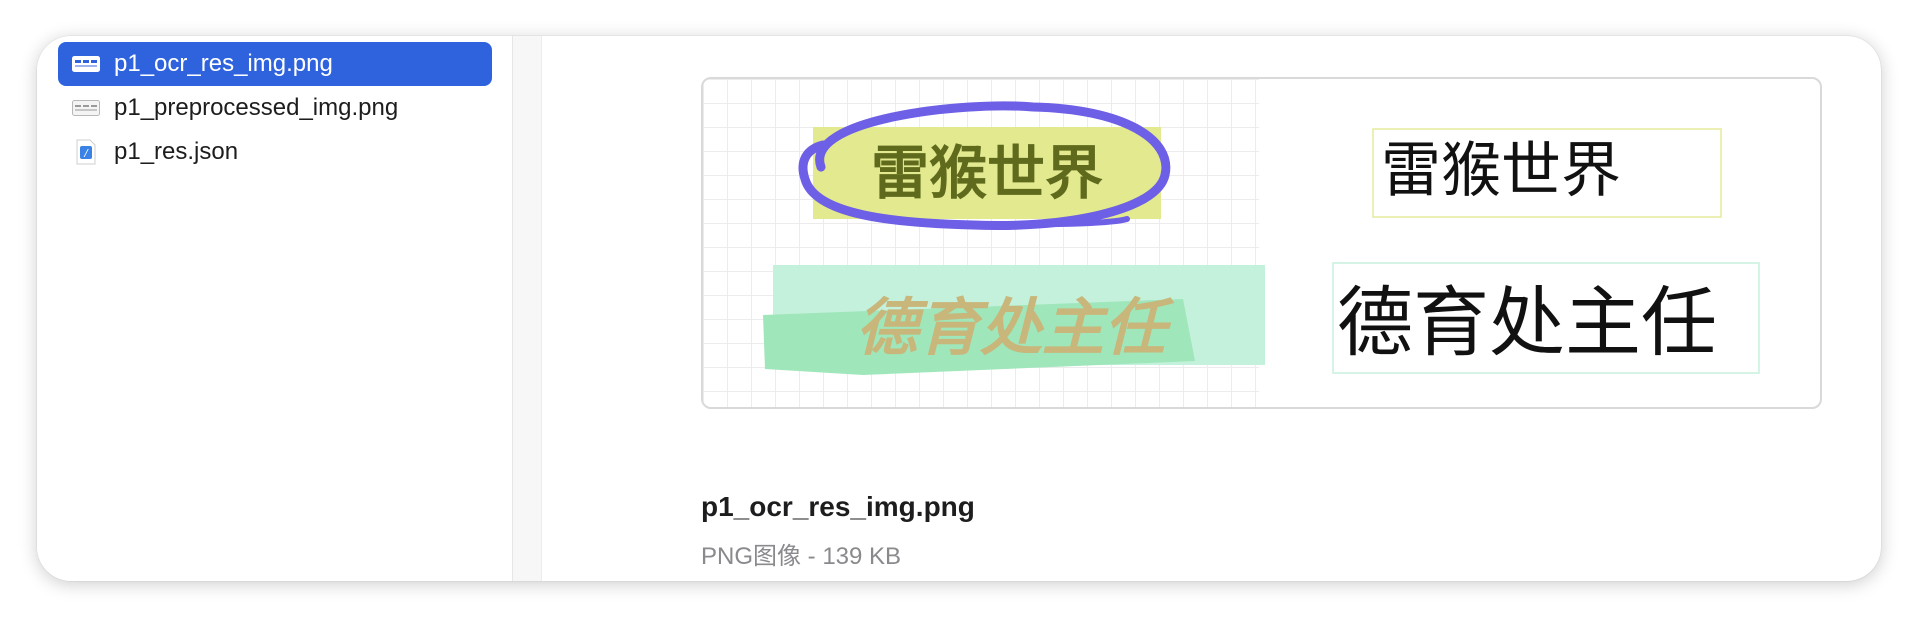 This screenshot has width=1918, height=618. What do you see at coordinates (527, 308) in the screenshot?
I see `pane-divider` at bounding box center [527, 308].